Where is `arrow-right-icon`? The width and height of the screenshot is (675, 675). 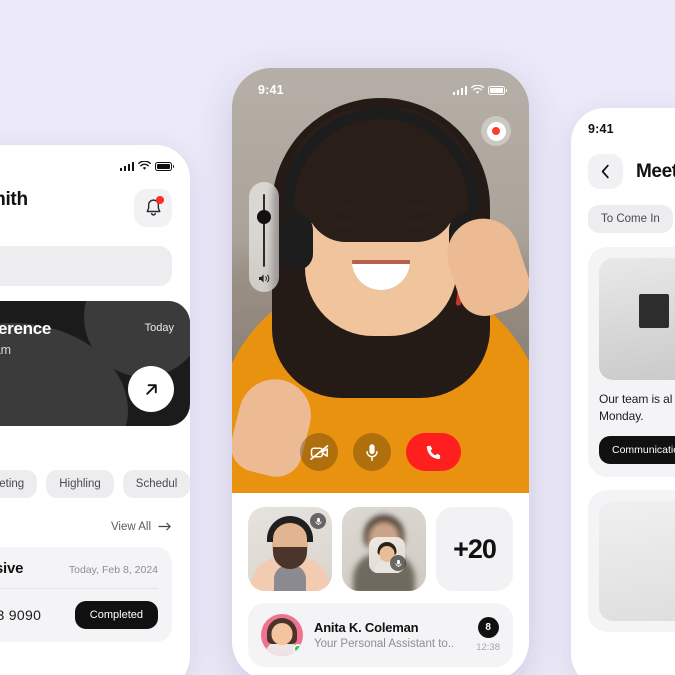 arrow-right-icon is located at coordinates (164, 526).